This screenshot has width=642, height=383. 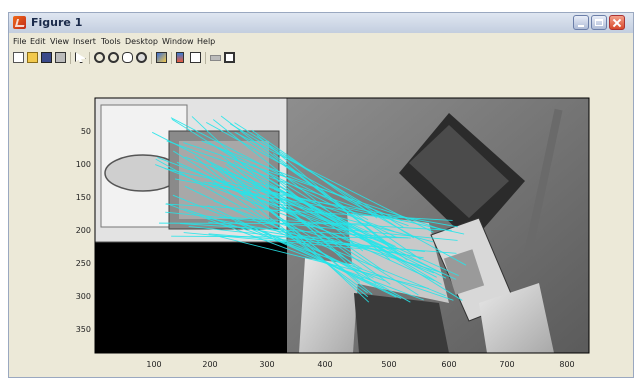 I want to click on y-tick-label: 100, so click(x=83, y=164).